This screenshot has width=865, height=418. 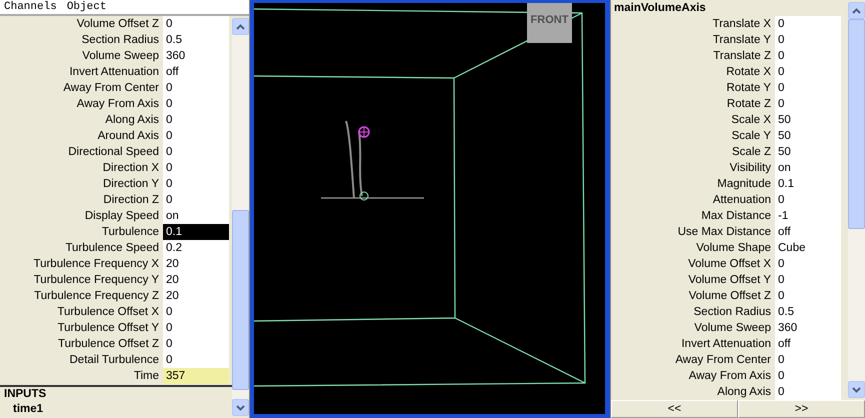 What do you see at coordinates (86, 7) in the screenshot?
I see `menu-item: Object` at bounding box center [86, 7].